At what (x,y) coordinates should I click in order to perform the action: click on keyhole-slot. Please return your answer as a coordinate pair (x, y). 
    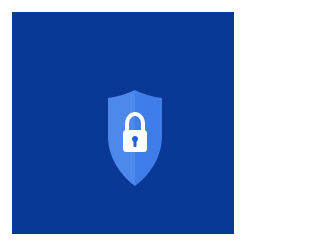
    Looking at the image, I should click on (135, 143).